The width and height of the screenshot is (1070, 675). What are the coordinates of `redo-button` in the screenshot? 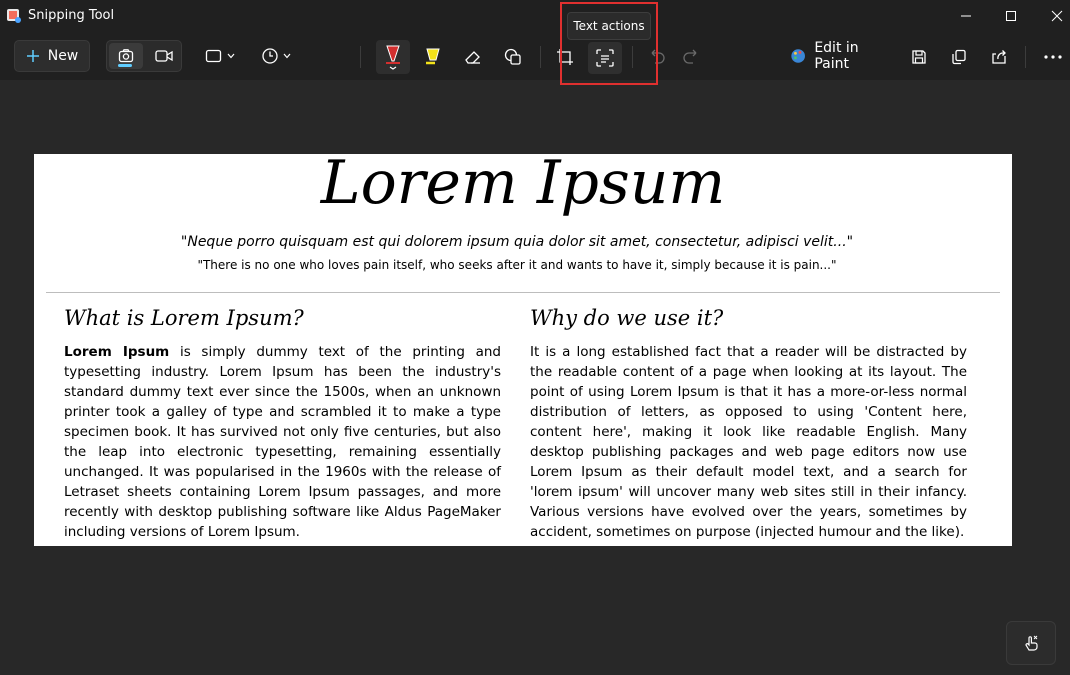 It's located at (691, 57).